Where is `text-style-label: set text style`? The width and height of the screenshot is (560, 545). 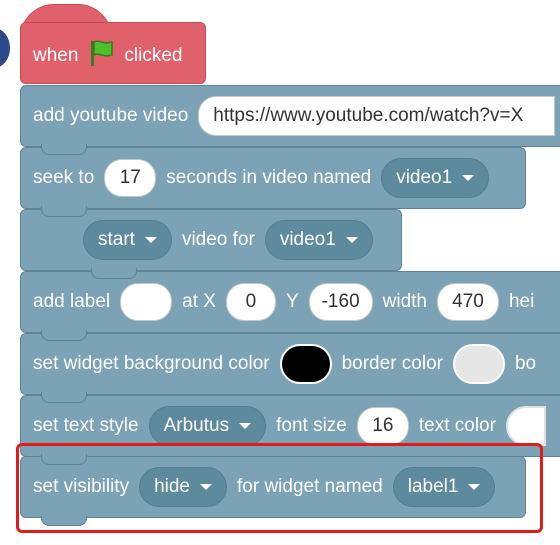
text-style-label: set text style is located at coordinates (86, 425).